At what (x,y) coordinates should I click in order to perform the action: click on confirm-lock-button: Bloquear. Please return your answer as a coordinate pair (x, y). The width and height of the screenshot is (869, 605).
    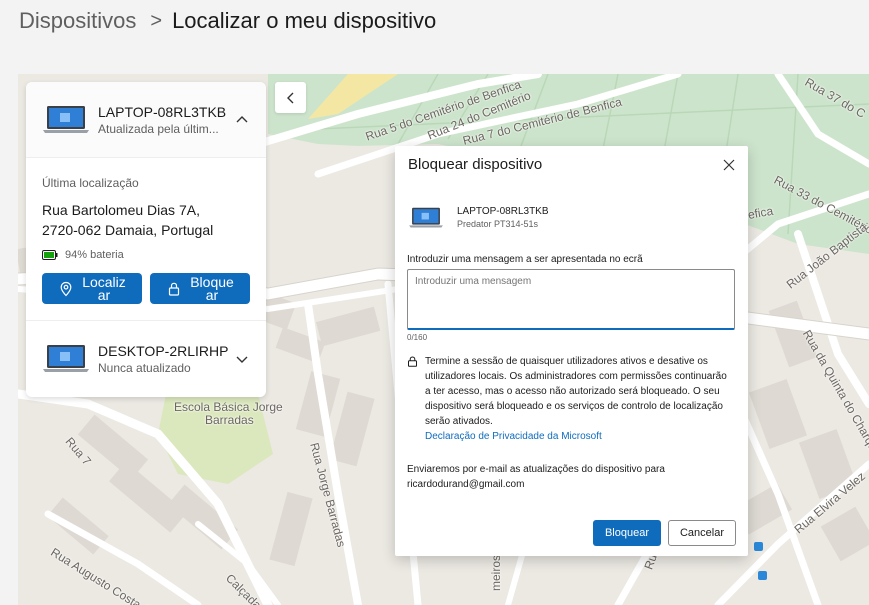
    Looking at the image, I should click on (627, 533).